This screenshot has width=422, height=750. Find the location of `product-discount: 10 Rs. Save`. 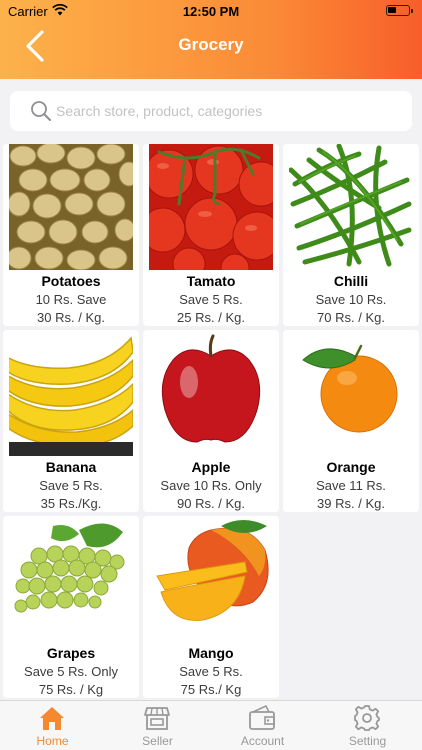

product-discount: 10 Rs. Save is located at coordinates (71, 299).